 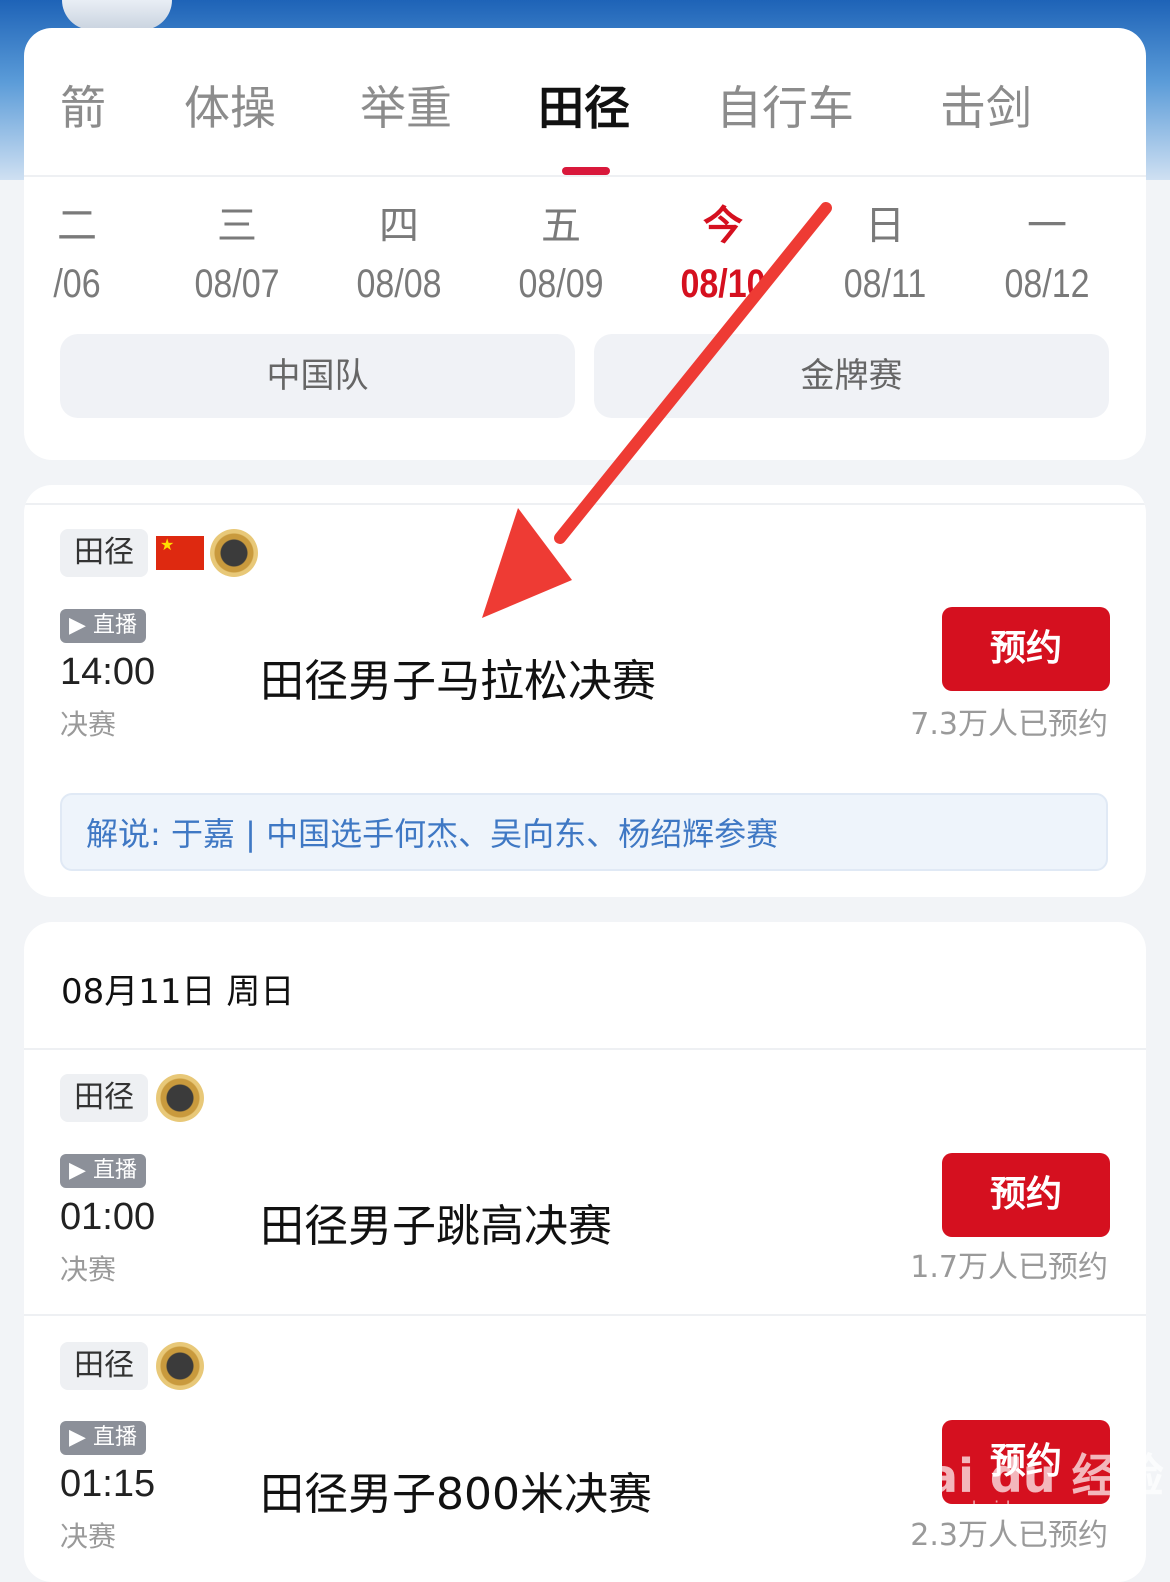 What do you see at coordinates (399, 284) in the screenshot?
I see `day-date: 08/08` at bounding box center [399, 284].